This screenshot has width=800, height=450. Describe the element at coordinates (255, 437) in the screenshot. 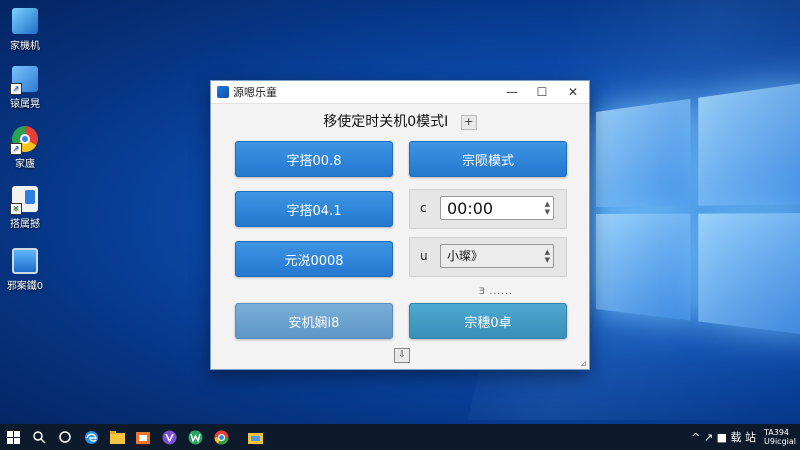

I see `folder-taskbar-icon` at that location.